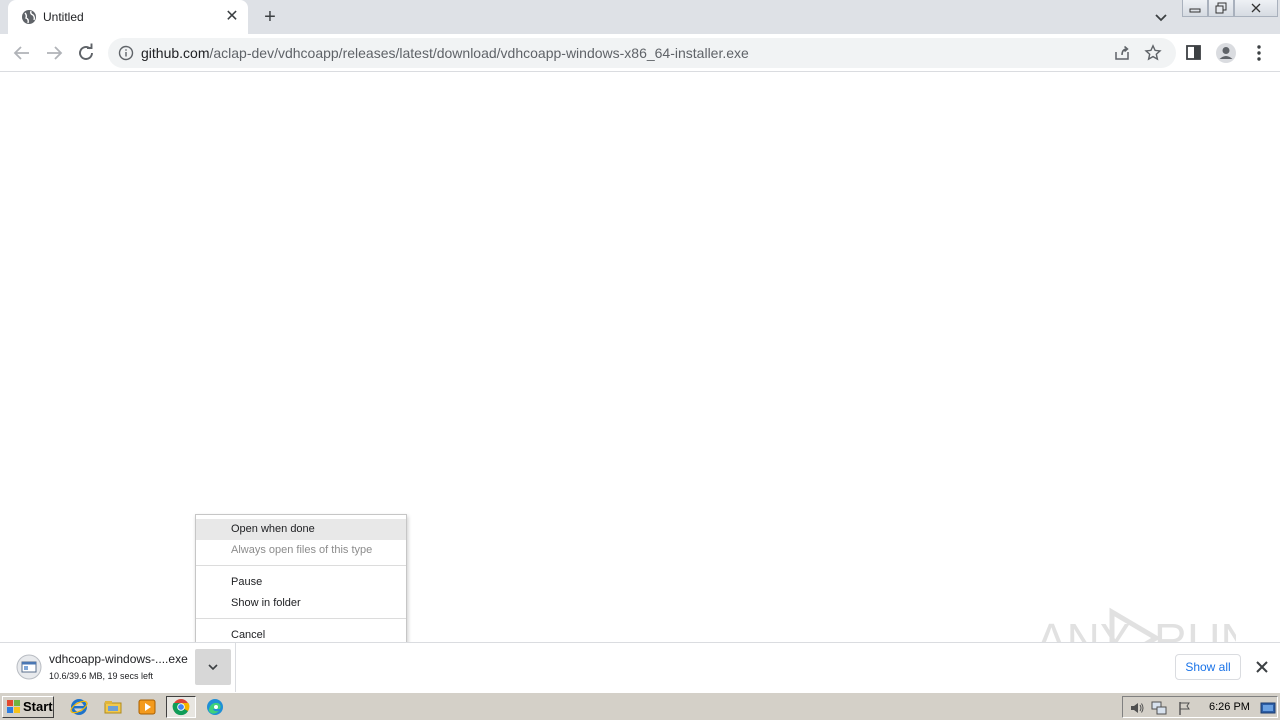  Describe the element at coordinates (302, 550) in the screenshot. I see `menu-item-always-open: Always open files of this type` at that location.